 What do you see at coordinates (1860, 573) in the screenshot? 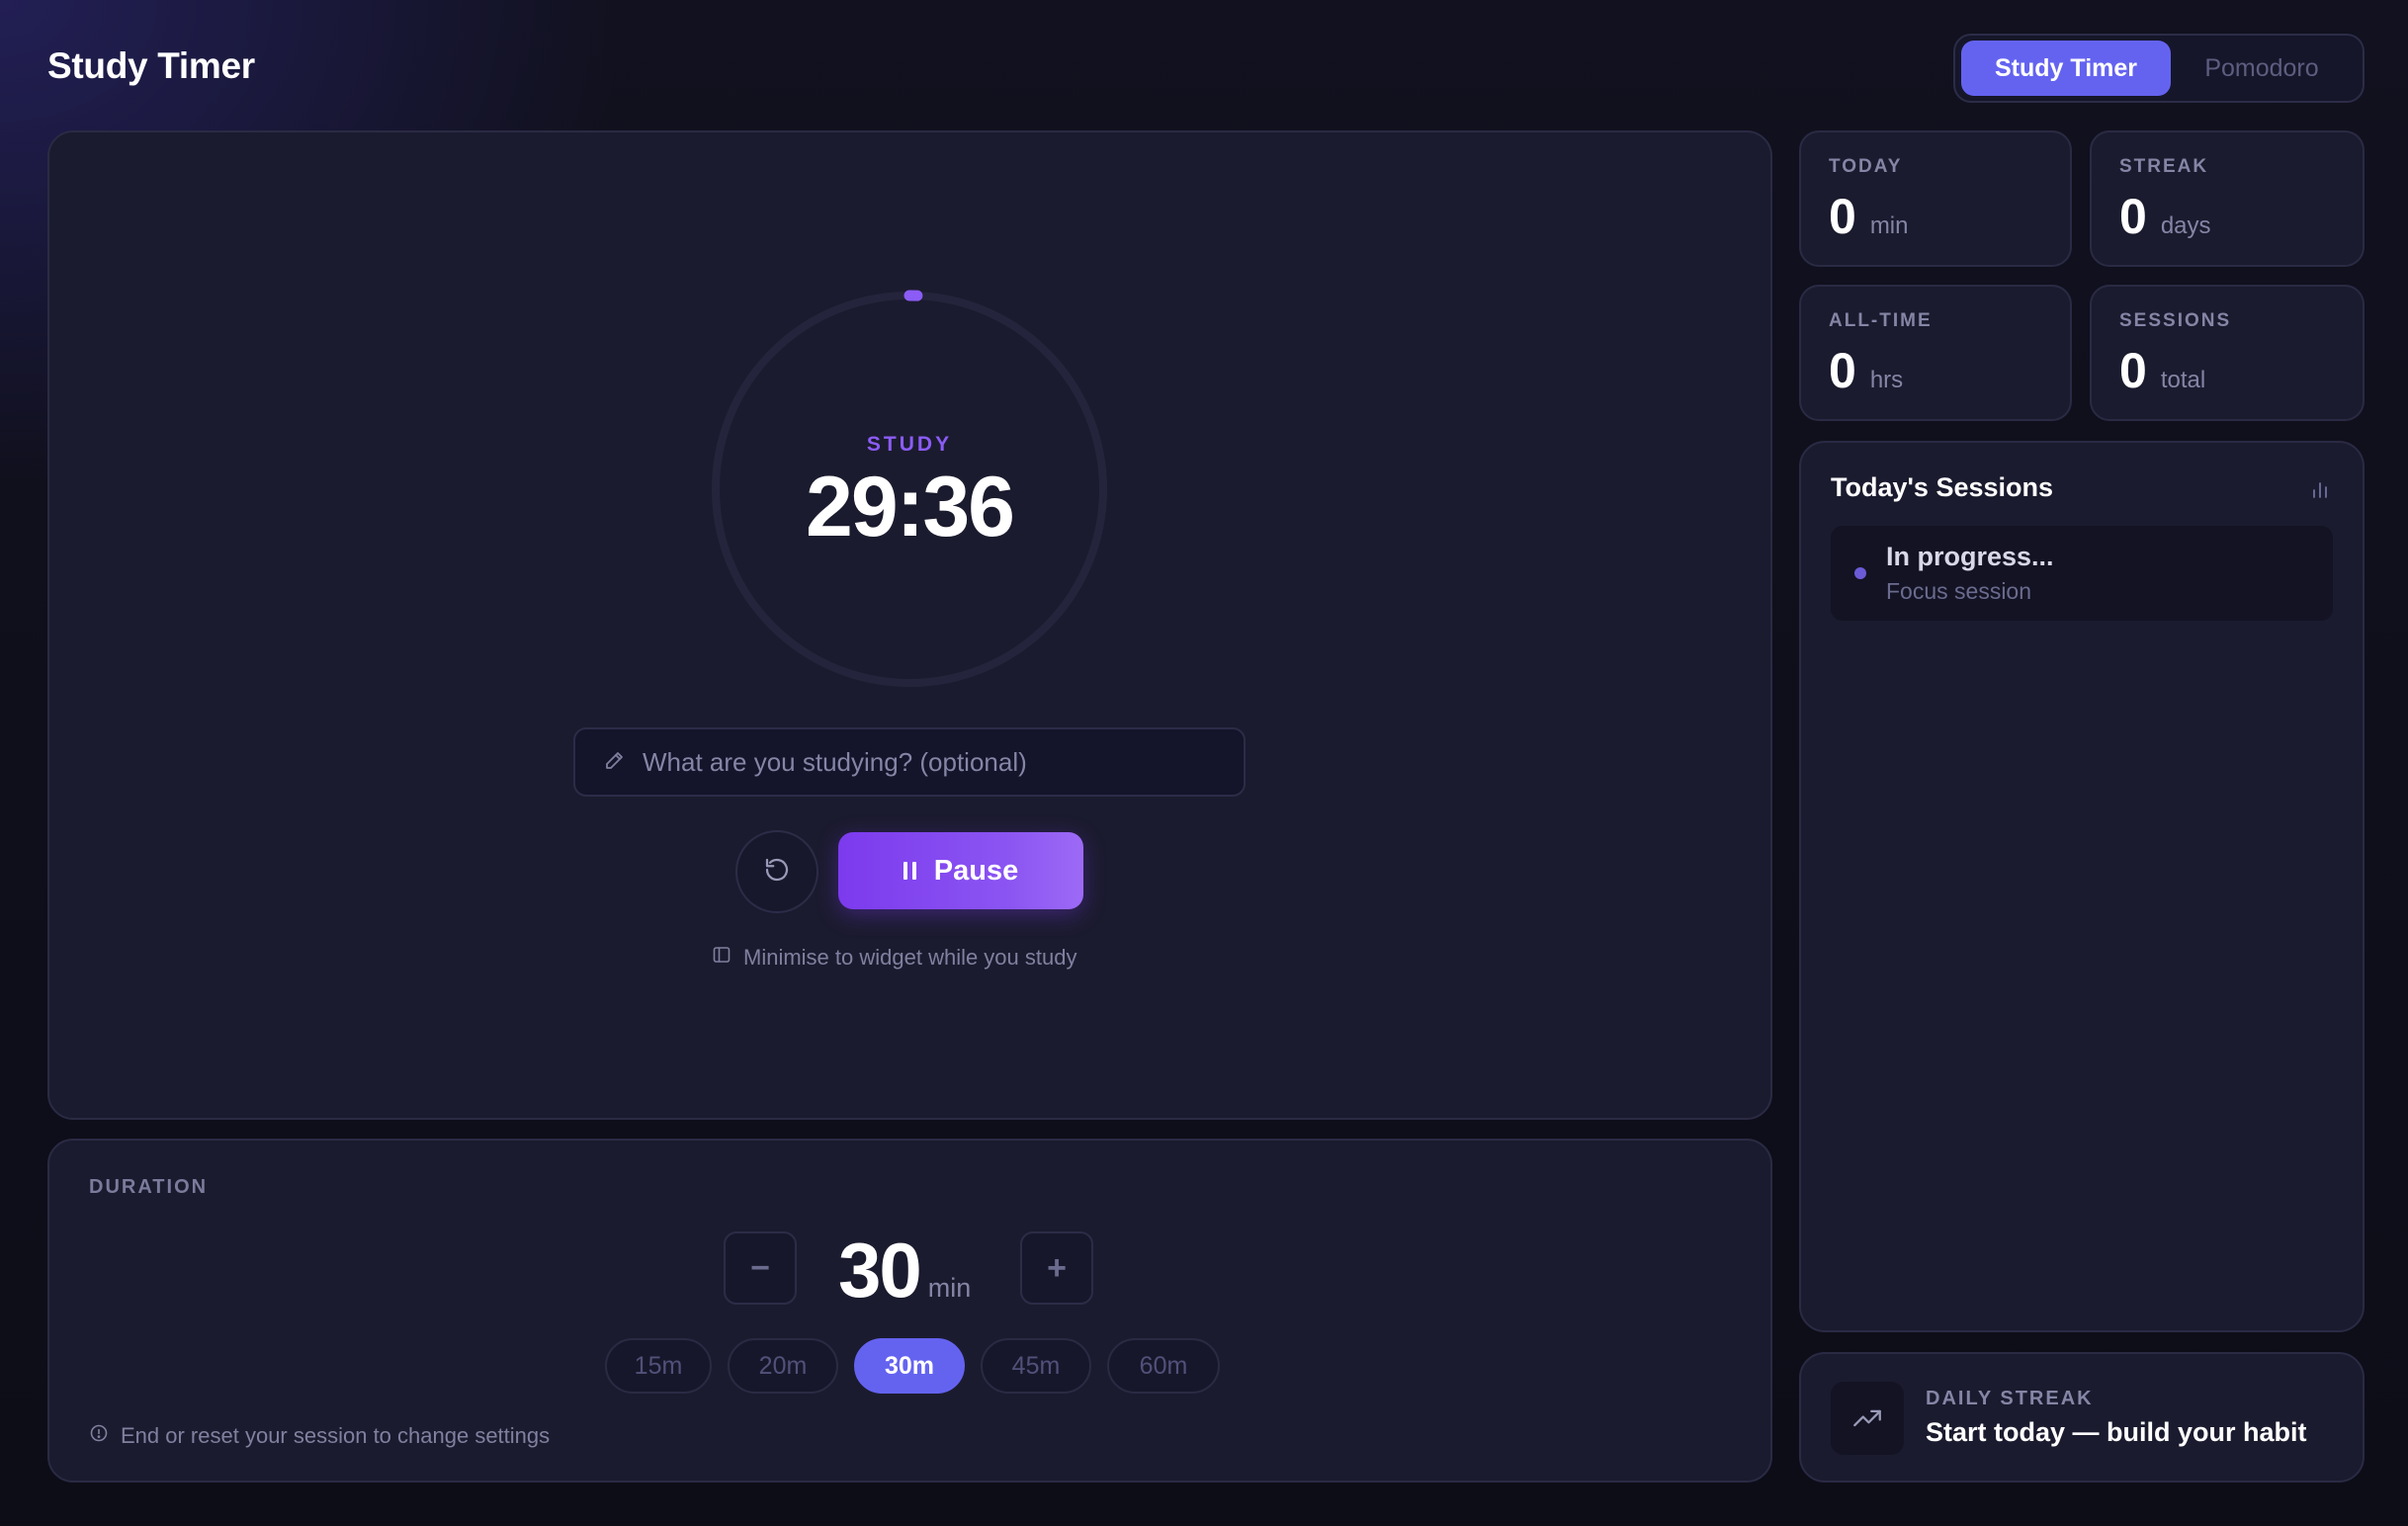
I see `status-dot` at bounding box center [1860, 573].